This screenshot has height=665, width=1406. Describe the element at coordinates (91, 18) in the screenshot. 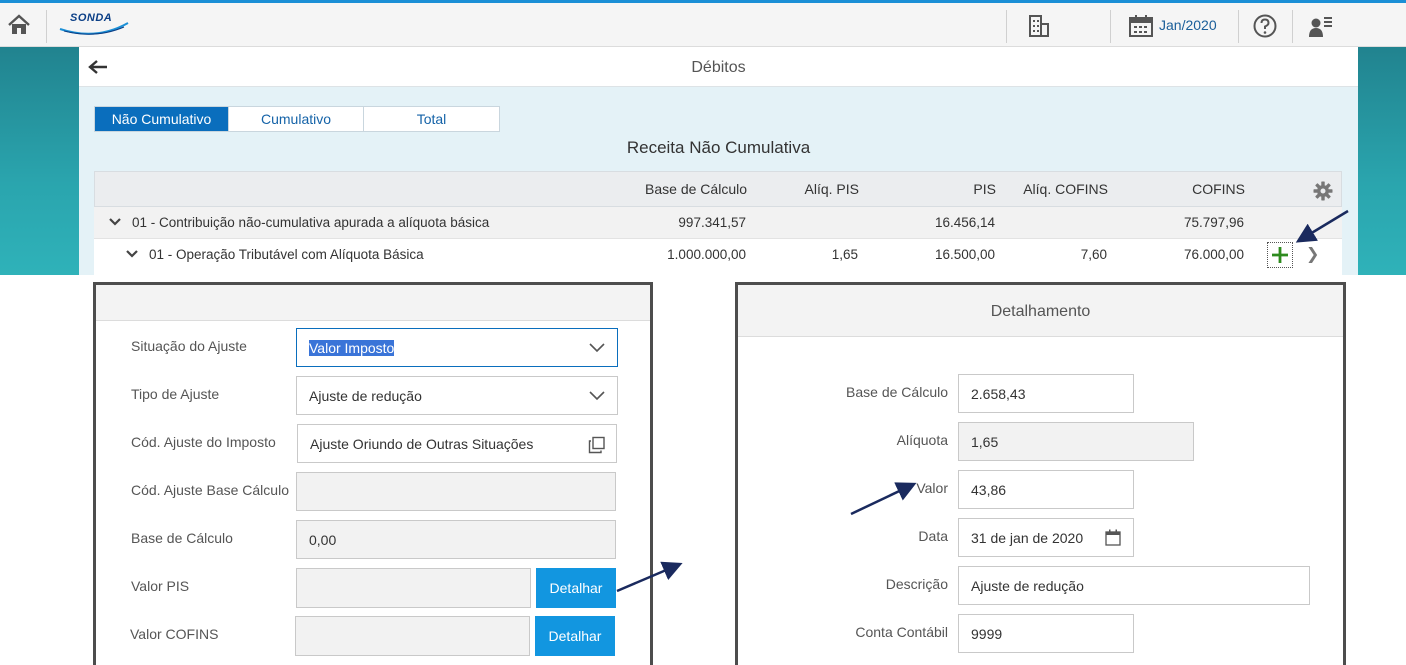

I see `logo-text: SONDA` at that location.